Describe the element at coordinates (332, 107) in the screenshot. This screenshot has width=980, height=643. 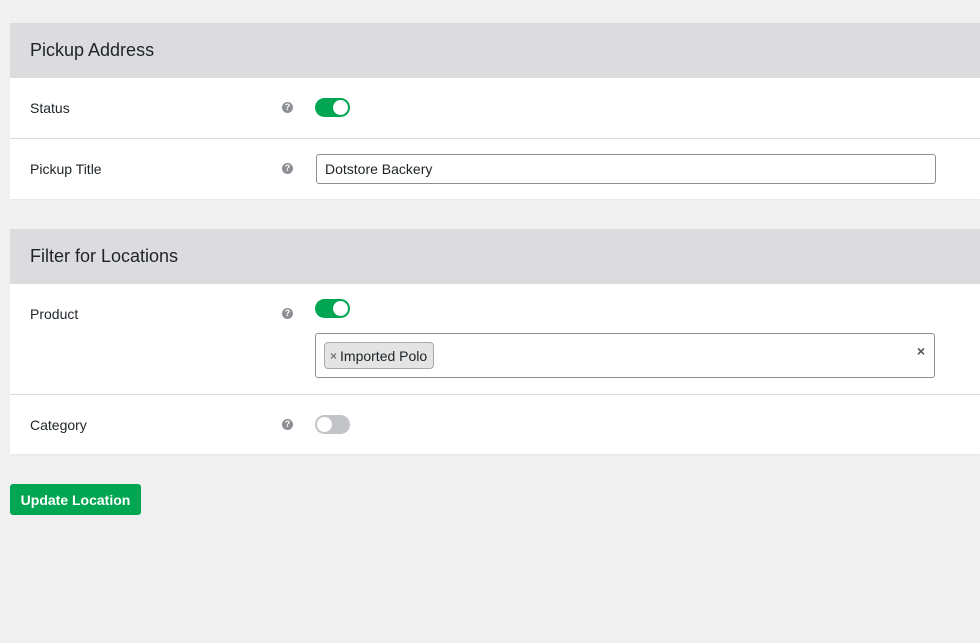
I see `status-toggle` at that location.